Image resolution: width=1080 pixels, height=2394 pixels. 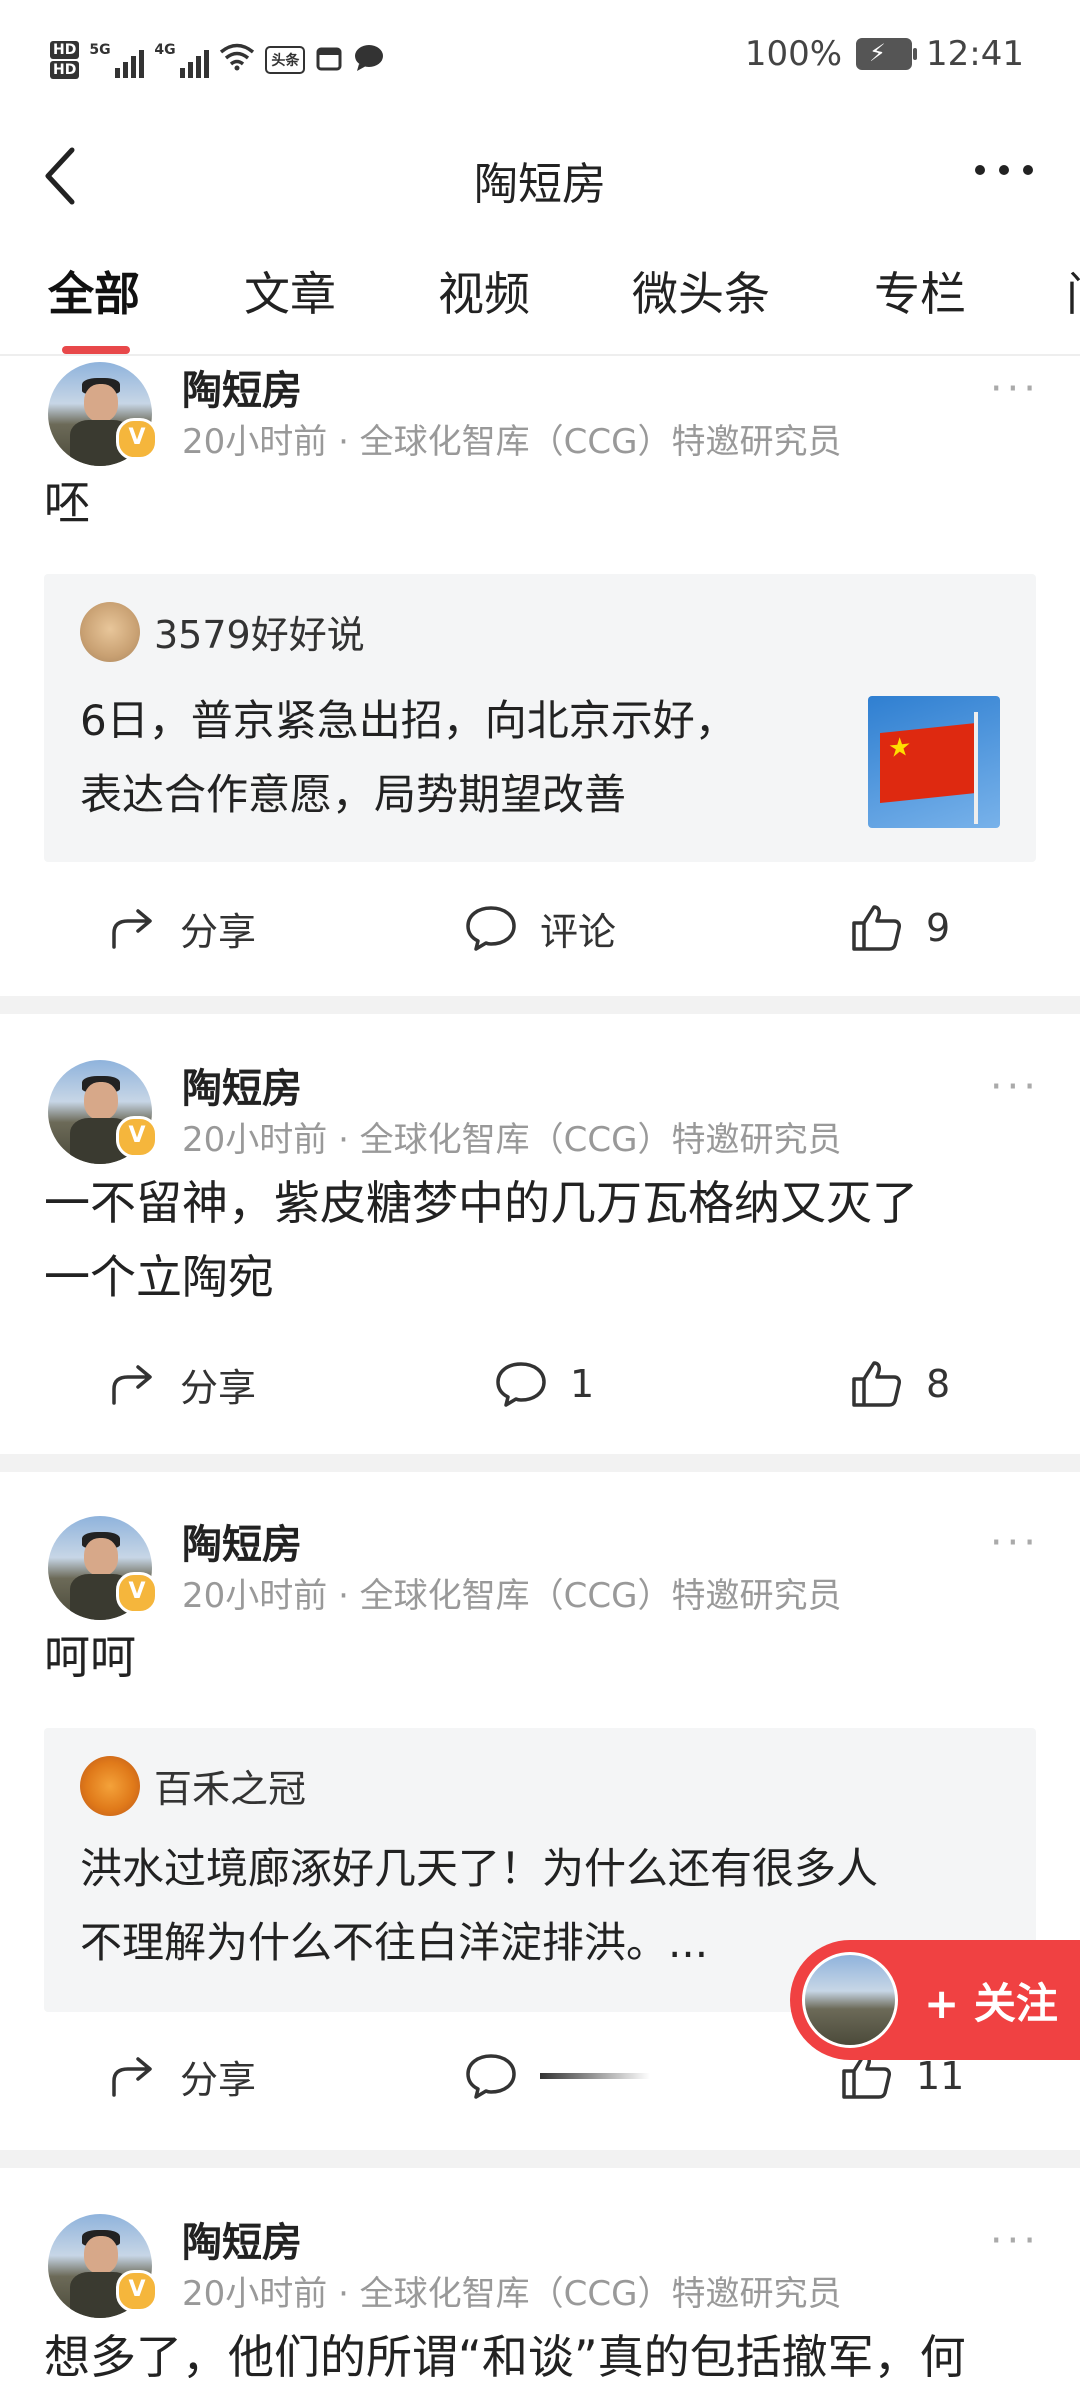 I want to click on comment-button: 1, so click(x=544, y=1384).